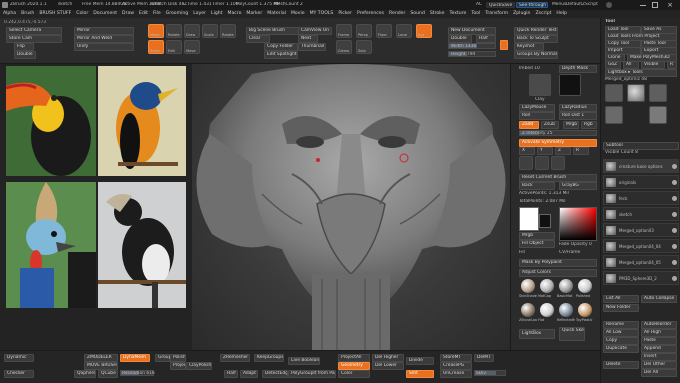 The image size is (680, 383). I want to click on dynamic-button: Dynamic, so click(19, 358).